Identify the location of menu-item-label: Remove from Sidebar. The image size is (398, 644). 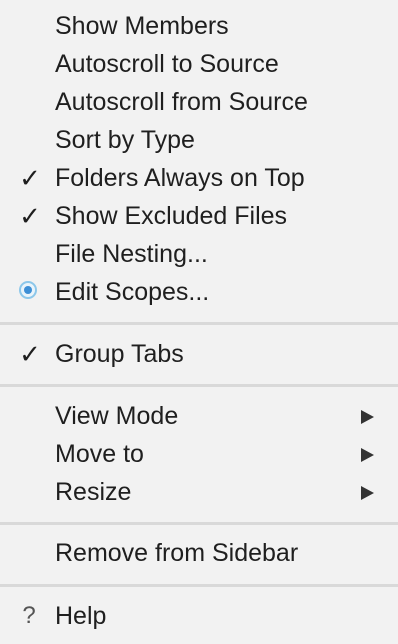
(177, 553).